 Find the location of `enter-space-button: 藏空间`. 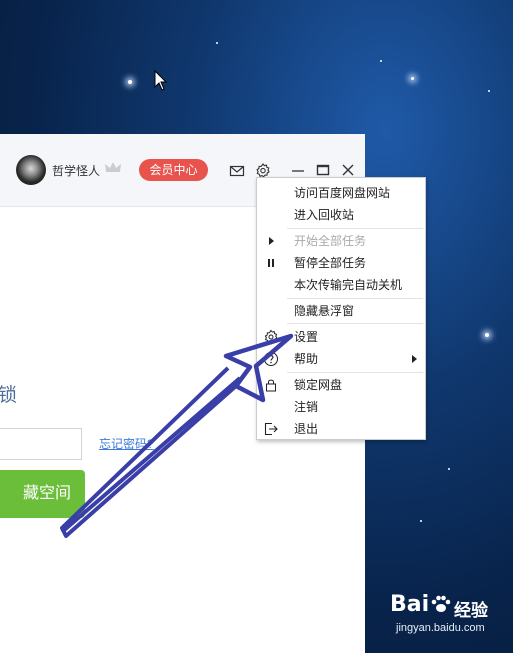

enter-space-button: 藏空间 is located at coordinates (42, 494).